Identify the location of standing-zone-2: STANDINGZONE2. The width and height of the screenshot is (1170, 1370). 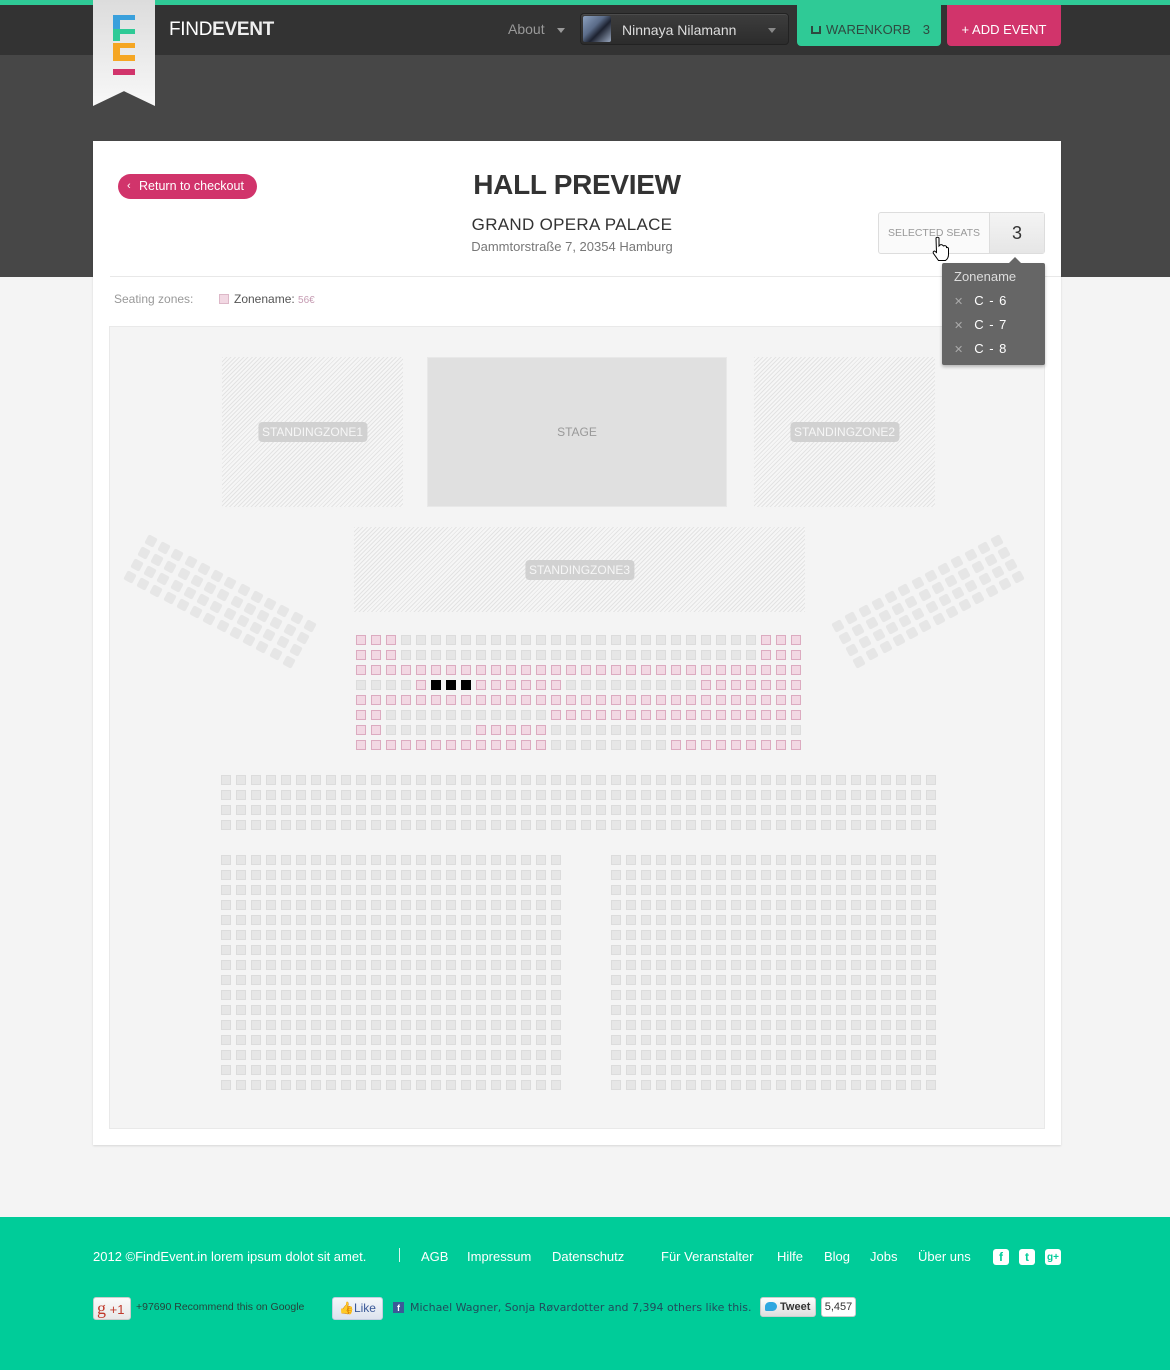
(844, 432).